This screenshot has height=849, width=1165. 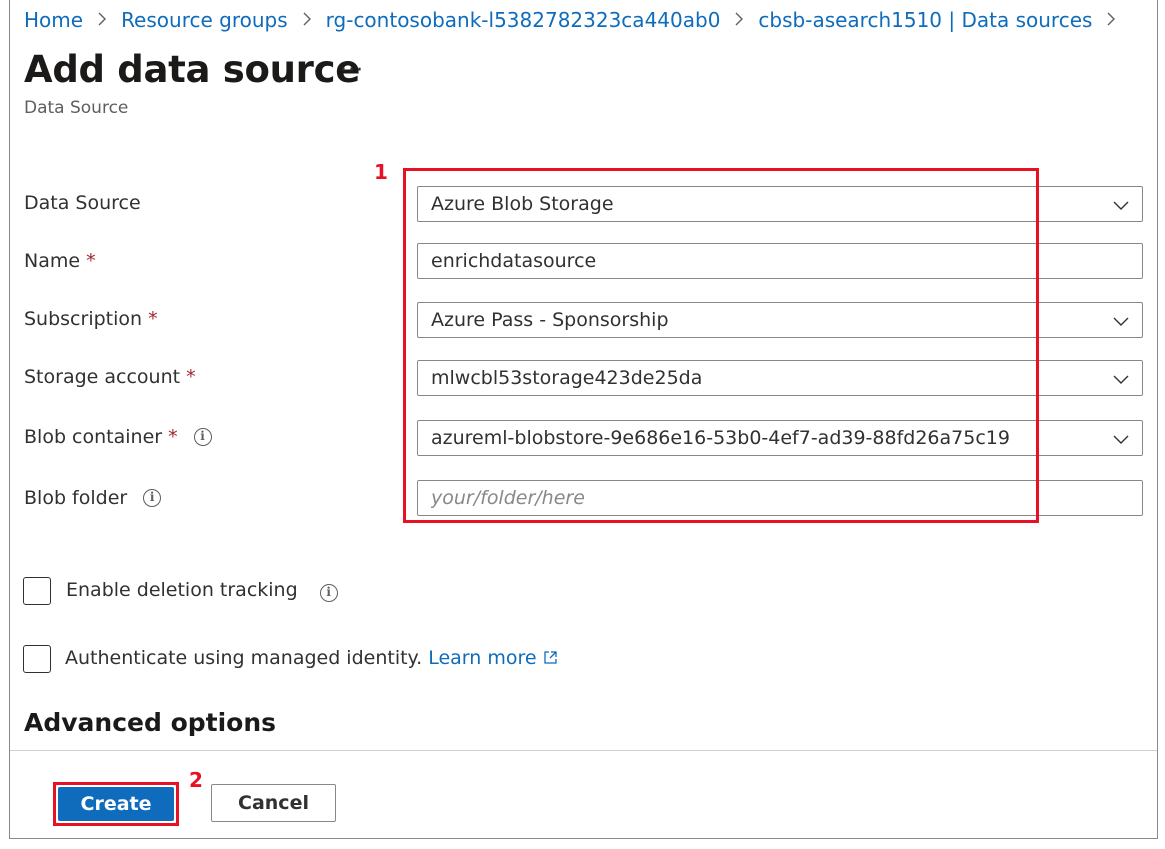 I want to click on storage-account-label-text: Storage account, so click(x=102, y=377).